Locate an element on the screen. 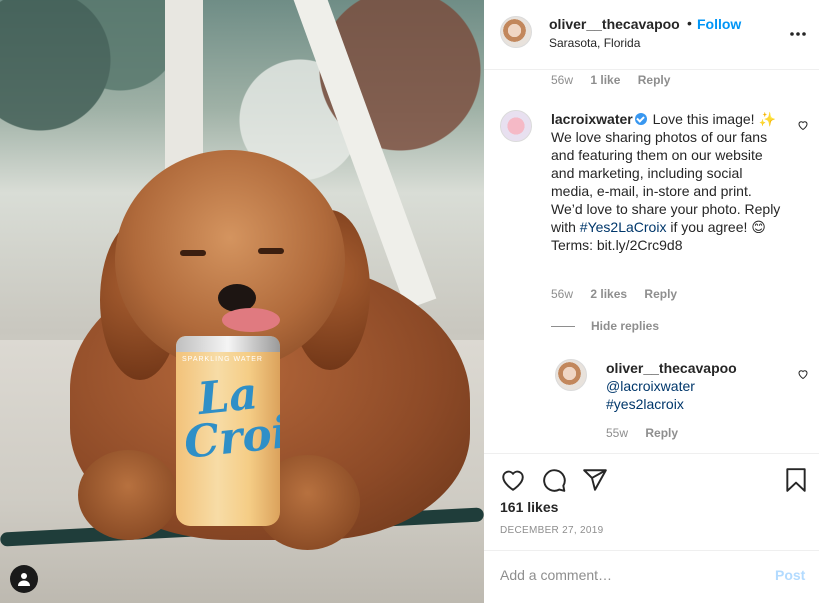 Image resolution: width=819 pixels, height=603 pixels. like-icon is located at coordinates (513, 480).